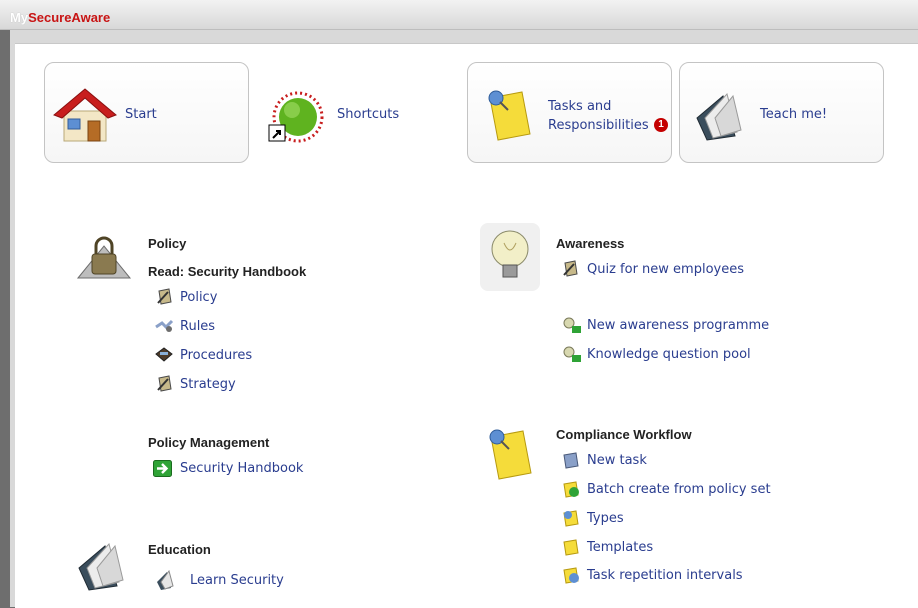 The image size is (918, 608). Describe the element at coordinates (570, 268) in the screenshot. I see `quiz-icon` at that location.